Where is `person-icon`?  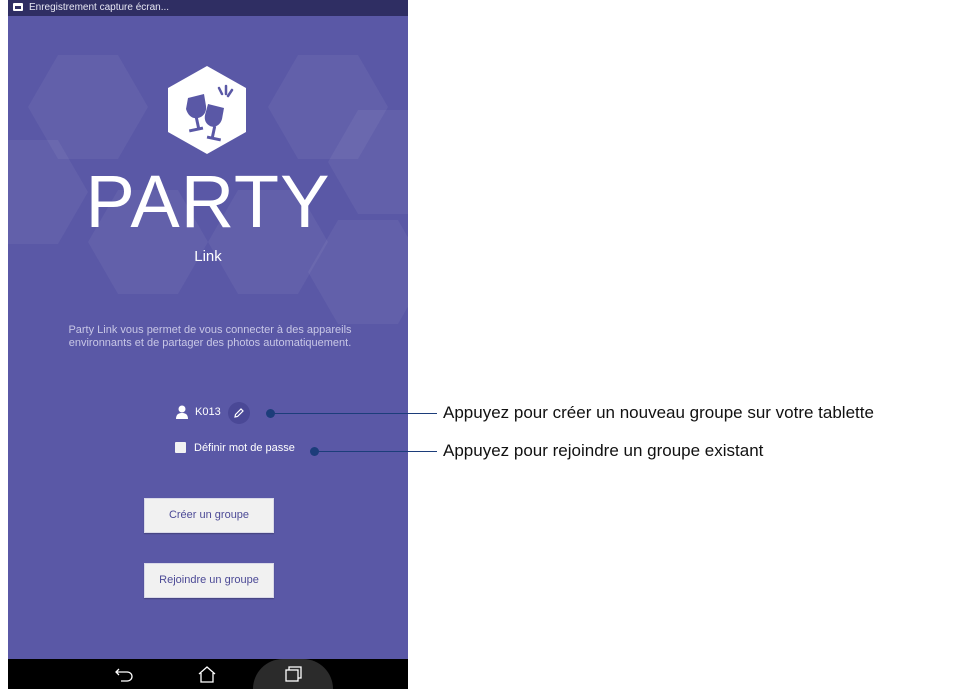
person-icon is located at coordinates (182, 412).